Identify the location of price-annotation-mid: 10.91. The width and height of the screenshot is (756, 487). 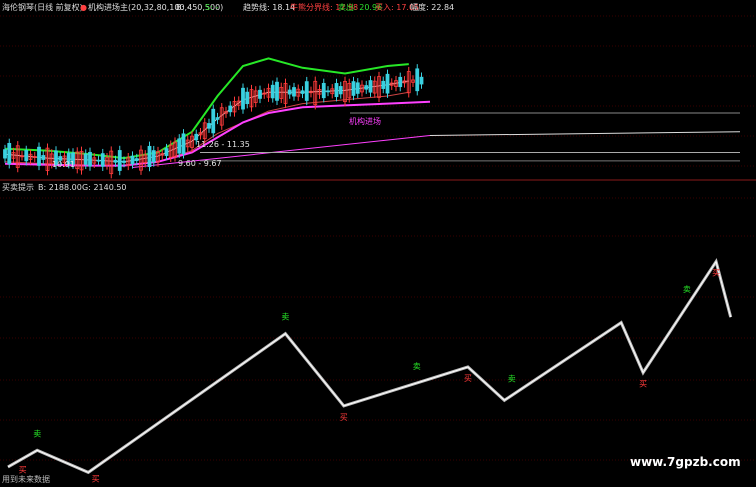
(63, 164).